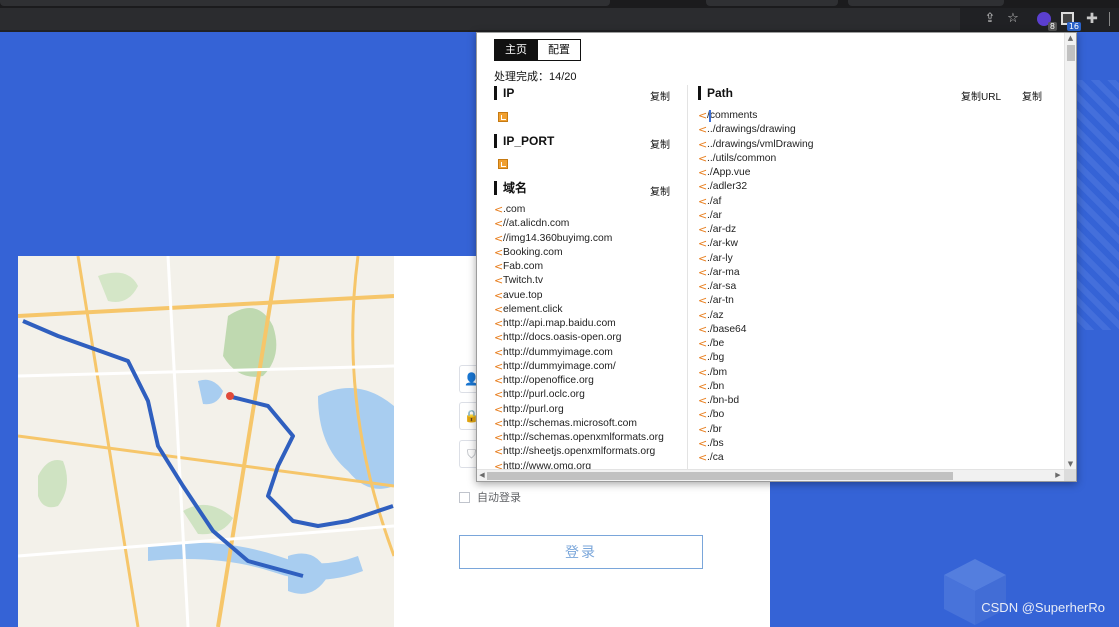 The image size is (1119, 627). Describe the element at coordinates (755, 202) in the screenshot. I see `list-item: < ./af` at that location.